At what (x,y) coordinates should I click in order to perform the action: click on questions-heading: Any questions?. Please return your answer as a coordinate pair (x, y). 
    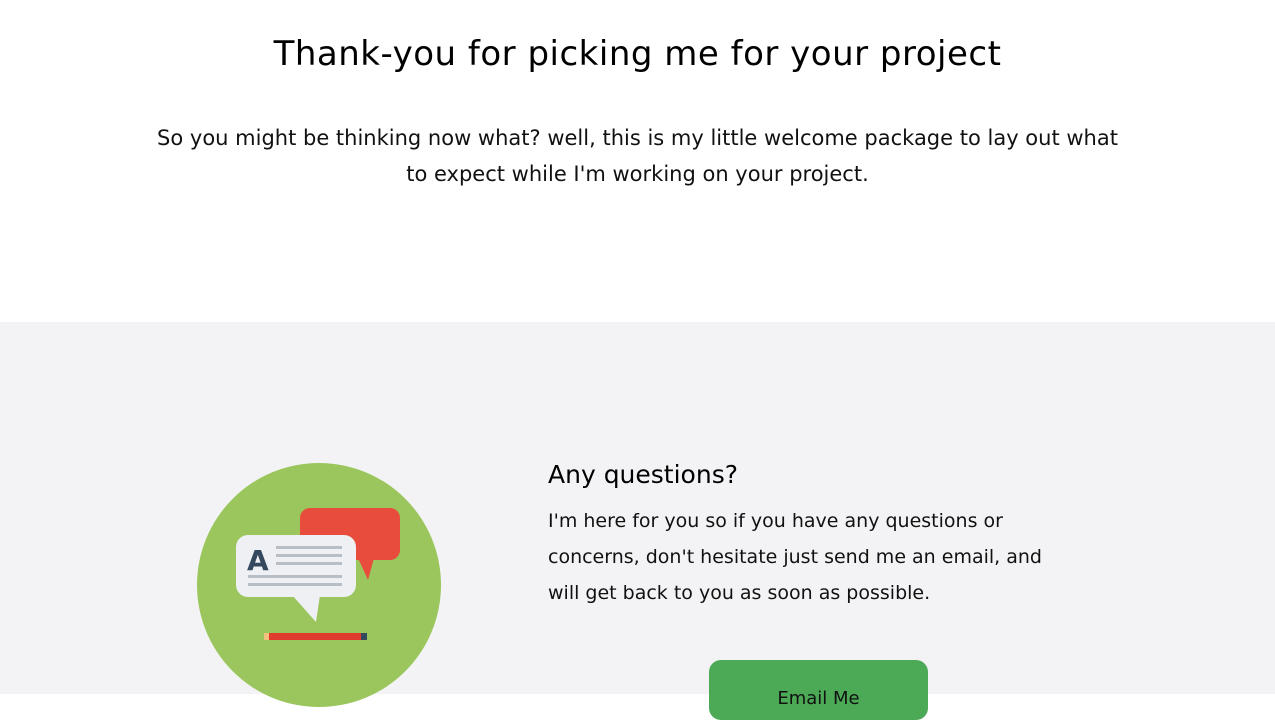
    Looking at the image, I should click on (643, 474).